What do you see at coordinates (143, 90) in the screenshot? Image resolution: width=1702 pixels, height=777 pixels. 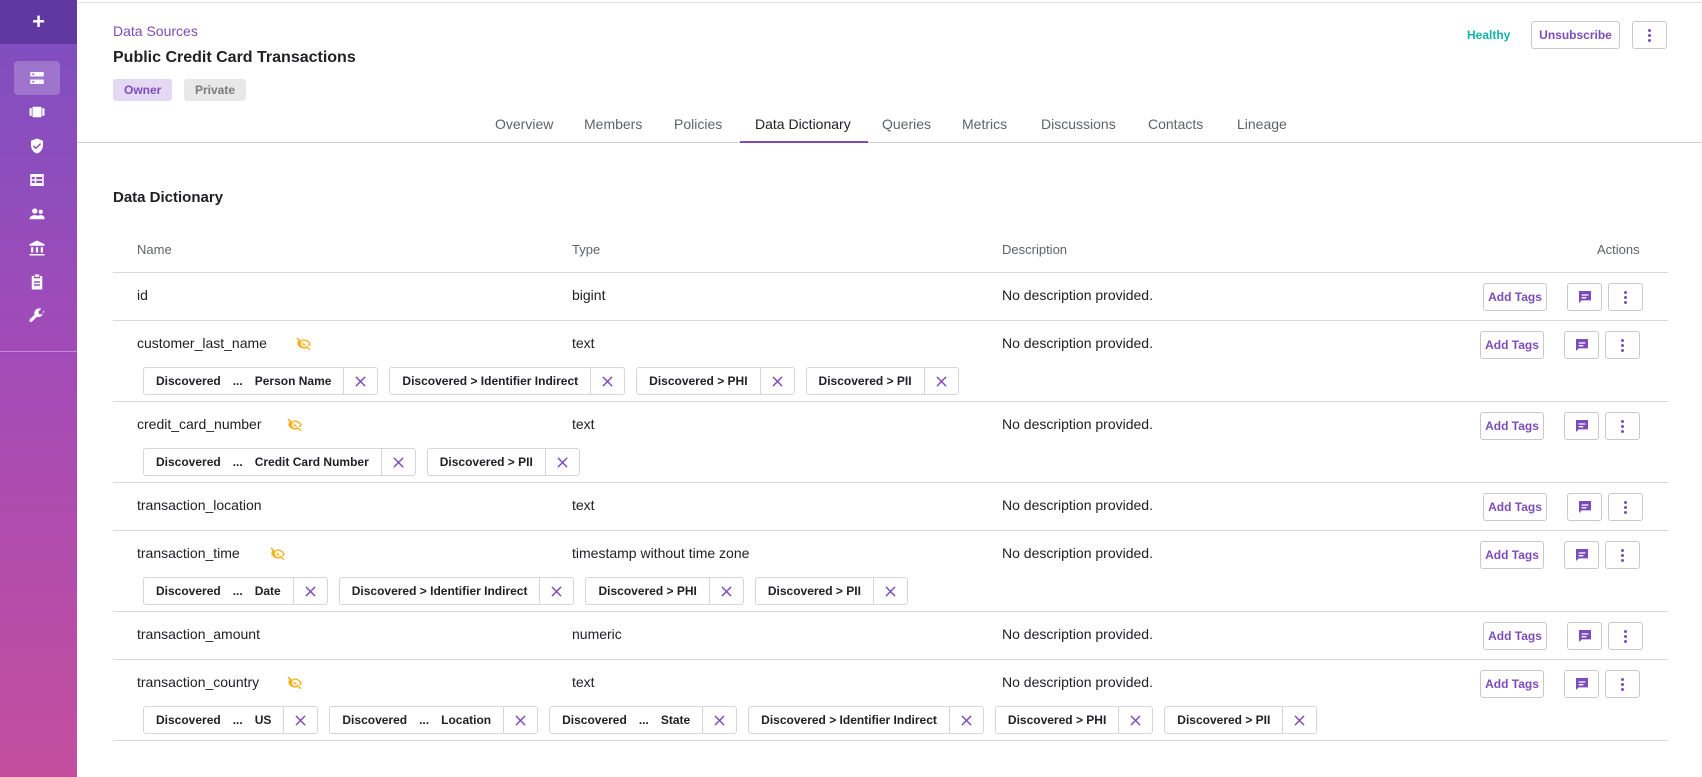 I see `owner-badge: Owner` at bounding box center [143, 90].